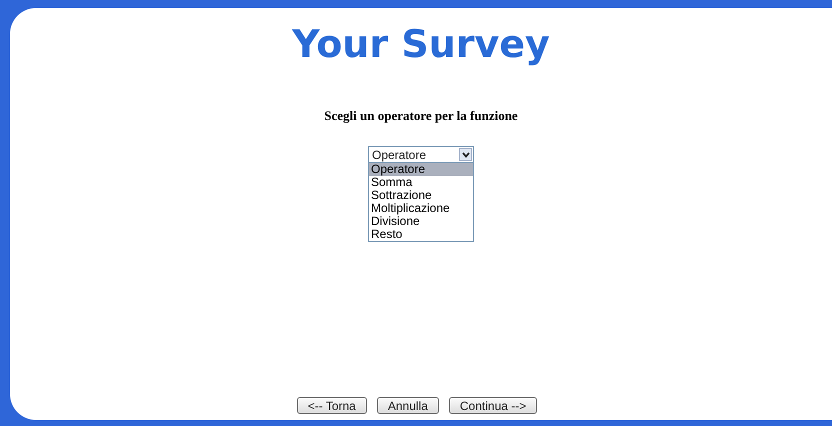 This screenshot has width=832, height=426. I want to click on dropdown-option: Divisione, so click(421, 221).